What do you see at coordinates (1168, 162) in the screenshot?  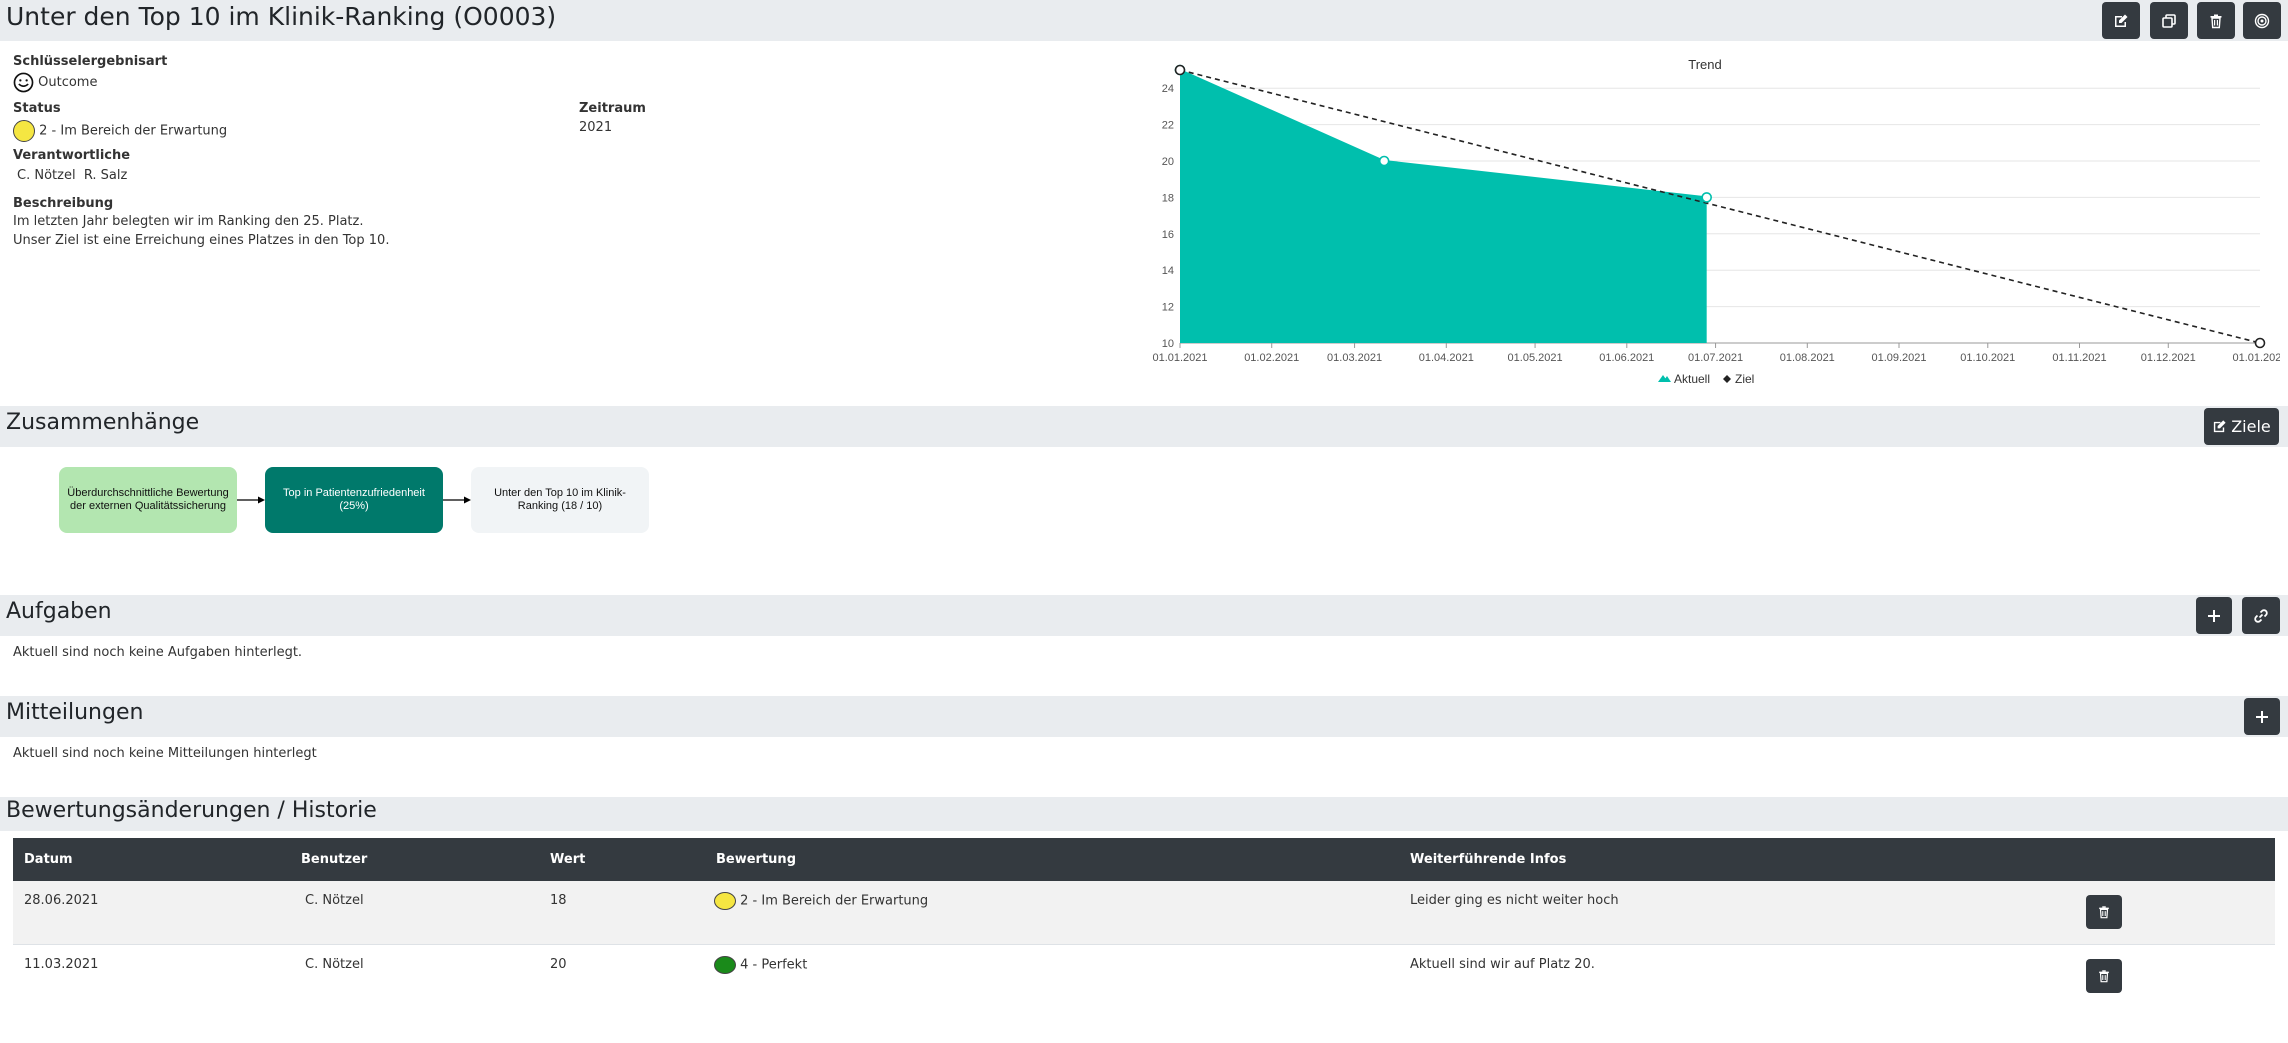 I see `chart-y-tick-label: 20` at bounding box center [1168, 162].